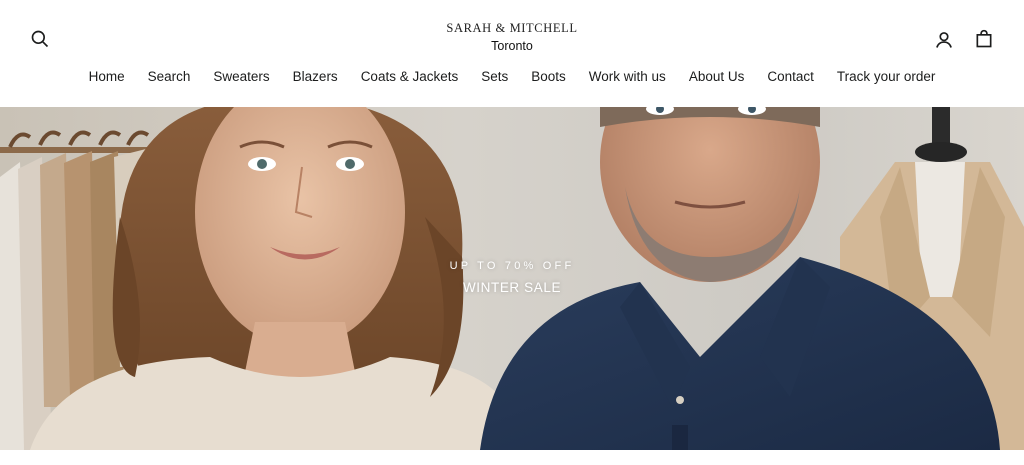  I want to click on hero-text-block: UP TO 70% OFF WINTER SALE, so click(512, 278).